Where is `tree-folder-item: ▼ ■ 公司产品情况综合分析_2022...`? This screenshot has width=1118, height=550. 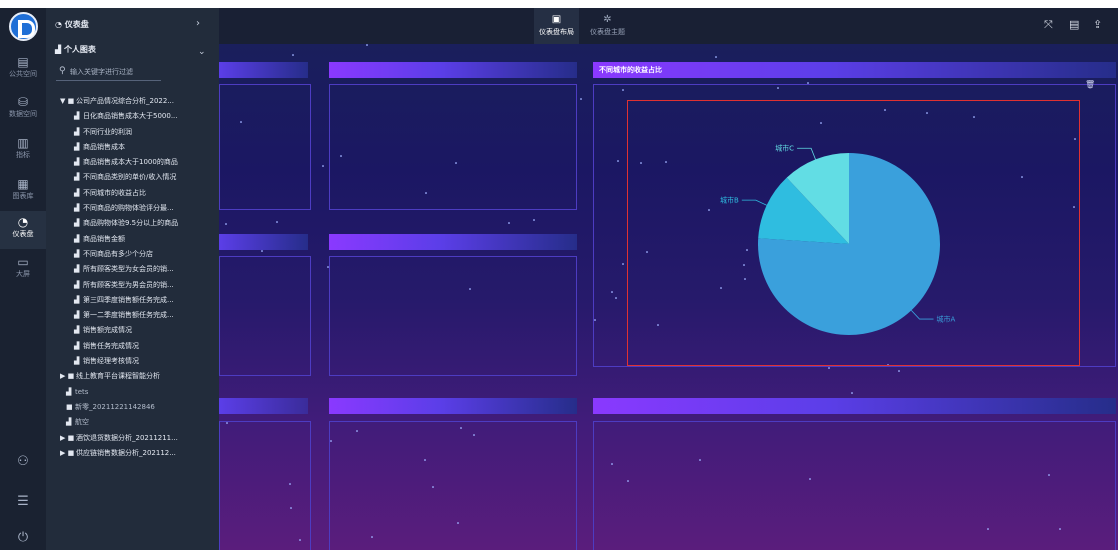
tree-folder-item: ▼ ■ 公司产品情况综合分析_2022... is located at coordinates (132, 101).